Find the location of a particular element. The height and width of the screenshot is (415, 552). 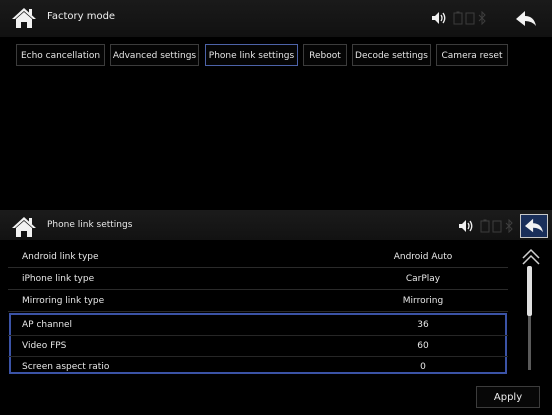

setting-label: AP channel is located at coordinates (47, 325).